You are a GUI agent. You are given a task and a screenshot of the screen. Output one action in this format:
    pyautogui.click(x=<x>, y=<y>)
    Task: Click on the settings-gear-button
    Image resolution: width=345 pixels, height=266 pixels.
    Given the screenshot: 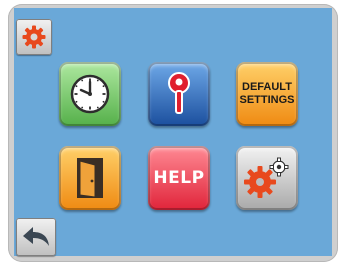 What is the action you would take?
    pyautogui.click(x=34, y=37)
    